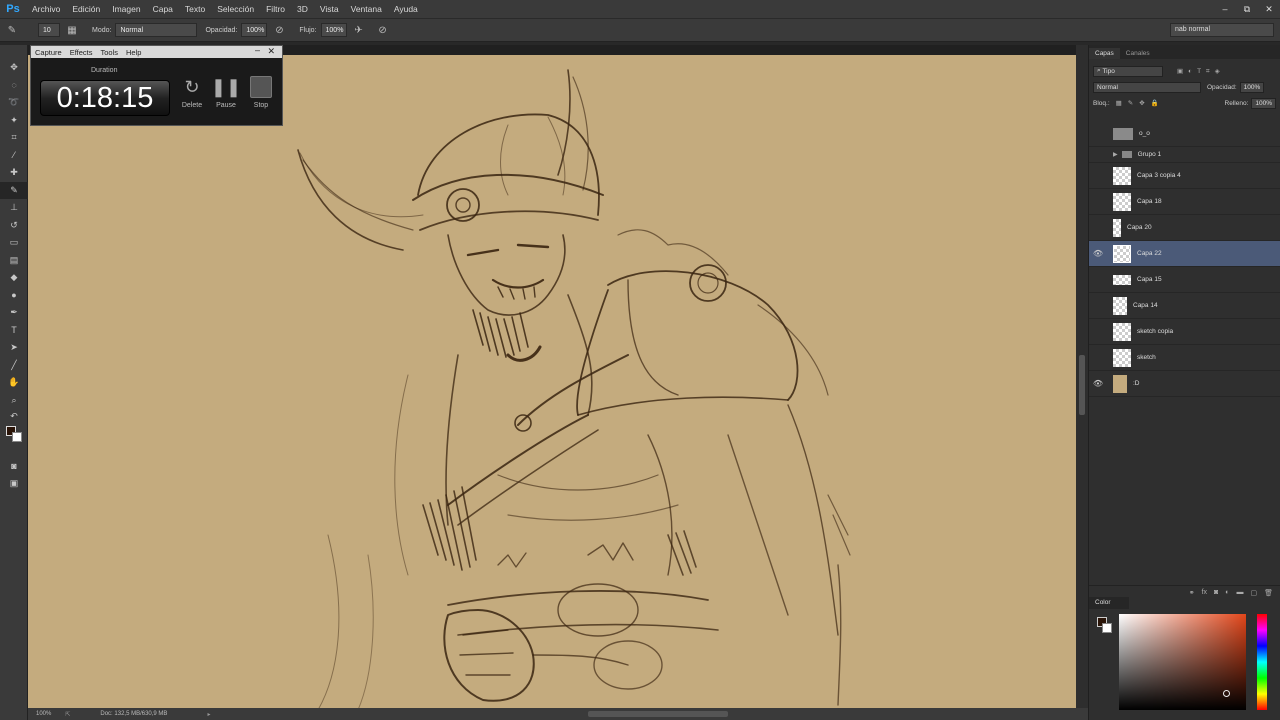 This screenshot has height=720, width=1280. Describe the element at coordinates (156, 30) in the screenshot. I see `mode-select: Normal` at that location.